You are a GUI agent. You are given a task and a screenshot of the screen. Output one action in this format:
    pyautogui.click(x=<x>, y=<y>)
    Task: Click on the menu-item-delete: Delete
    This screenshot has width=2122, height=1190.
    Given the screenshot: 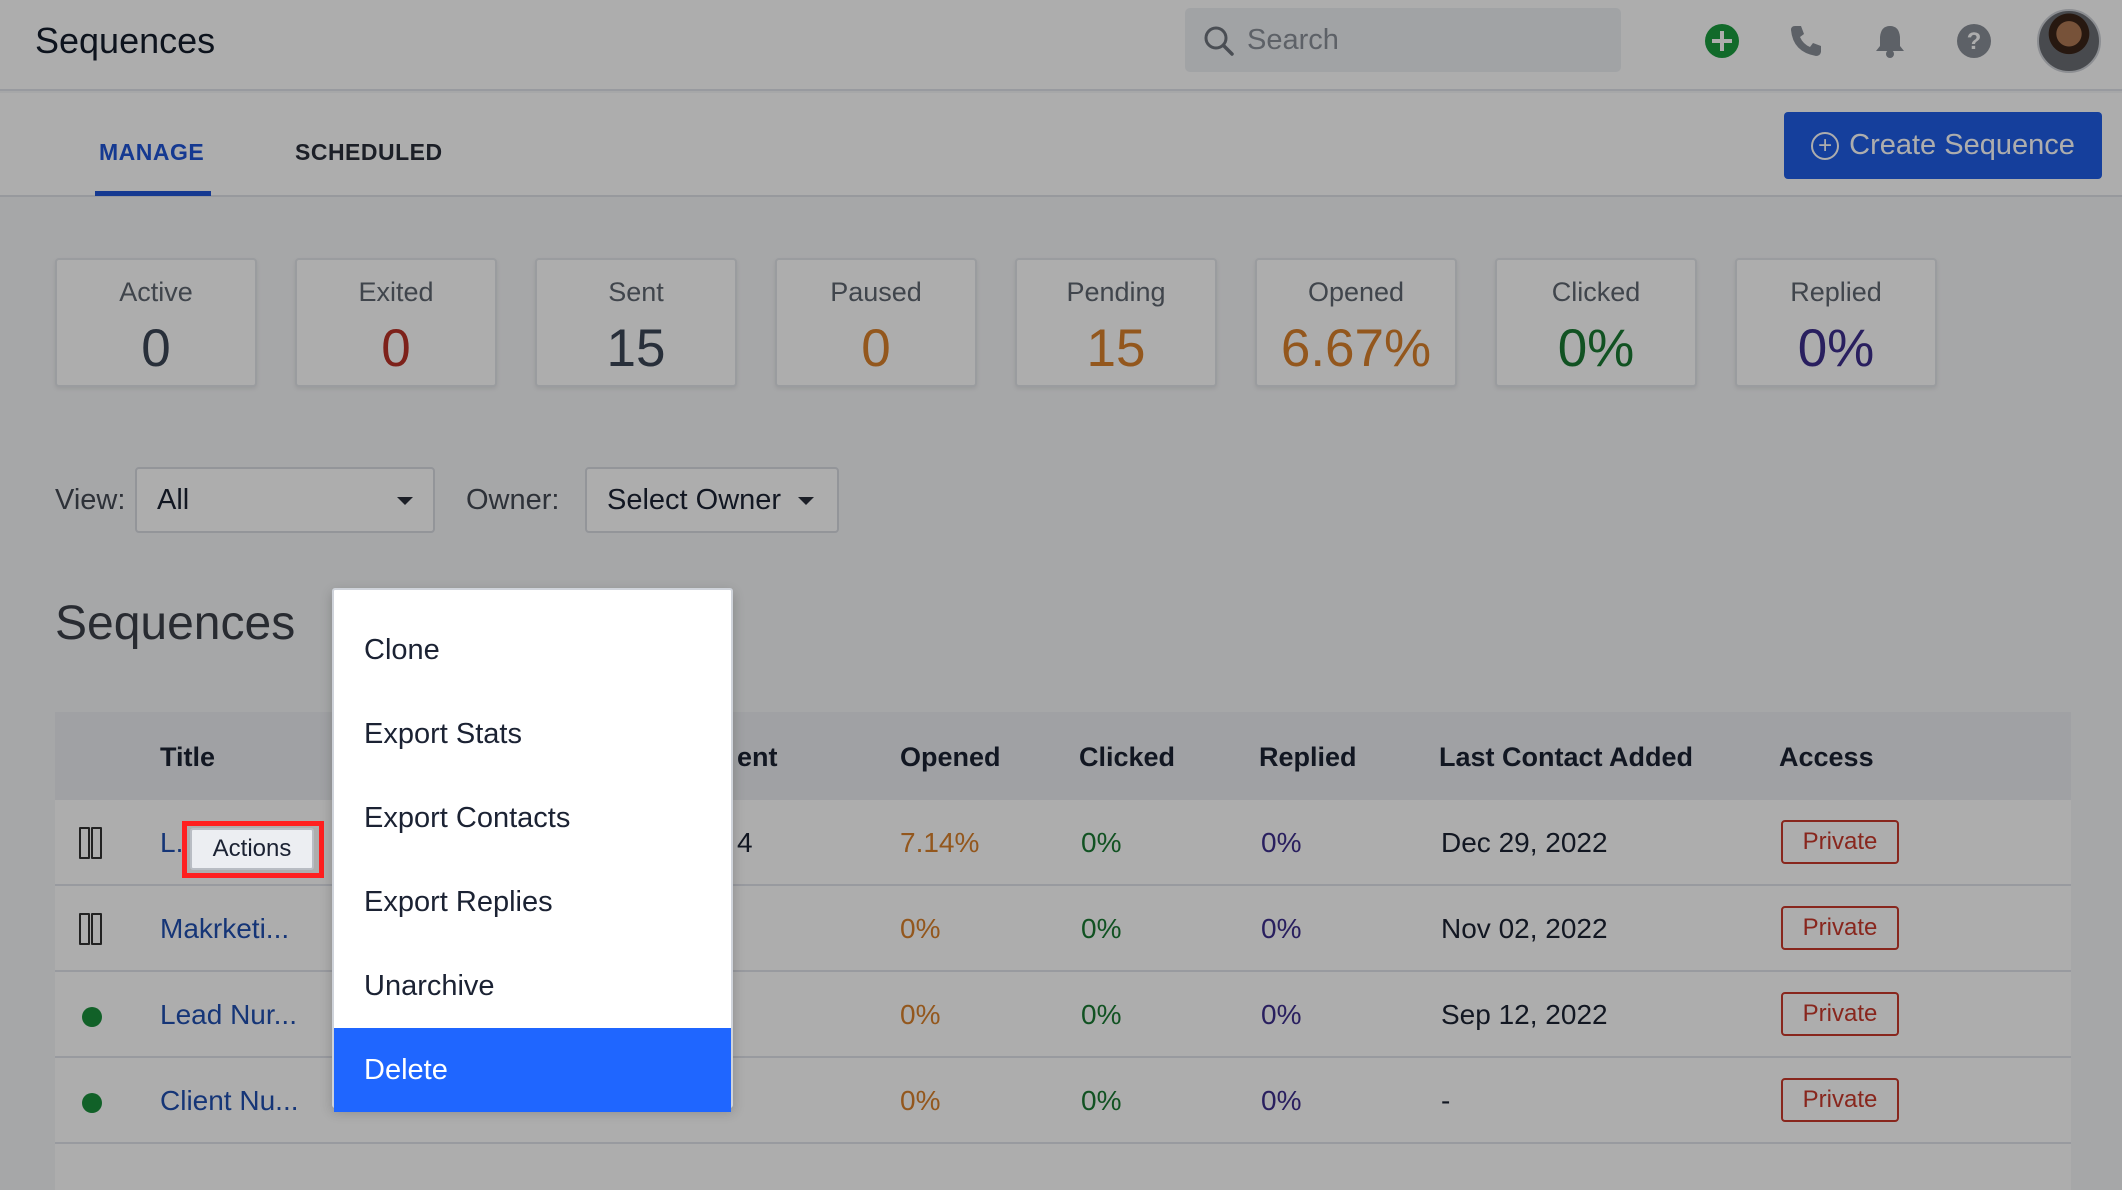 What is the action you would take?
    pyautogui.click(x=532, y=1070)
    